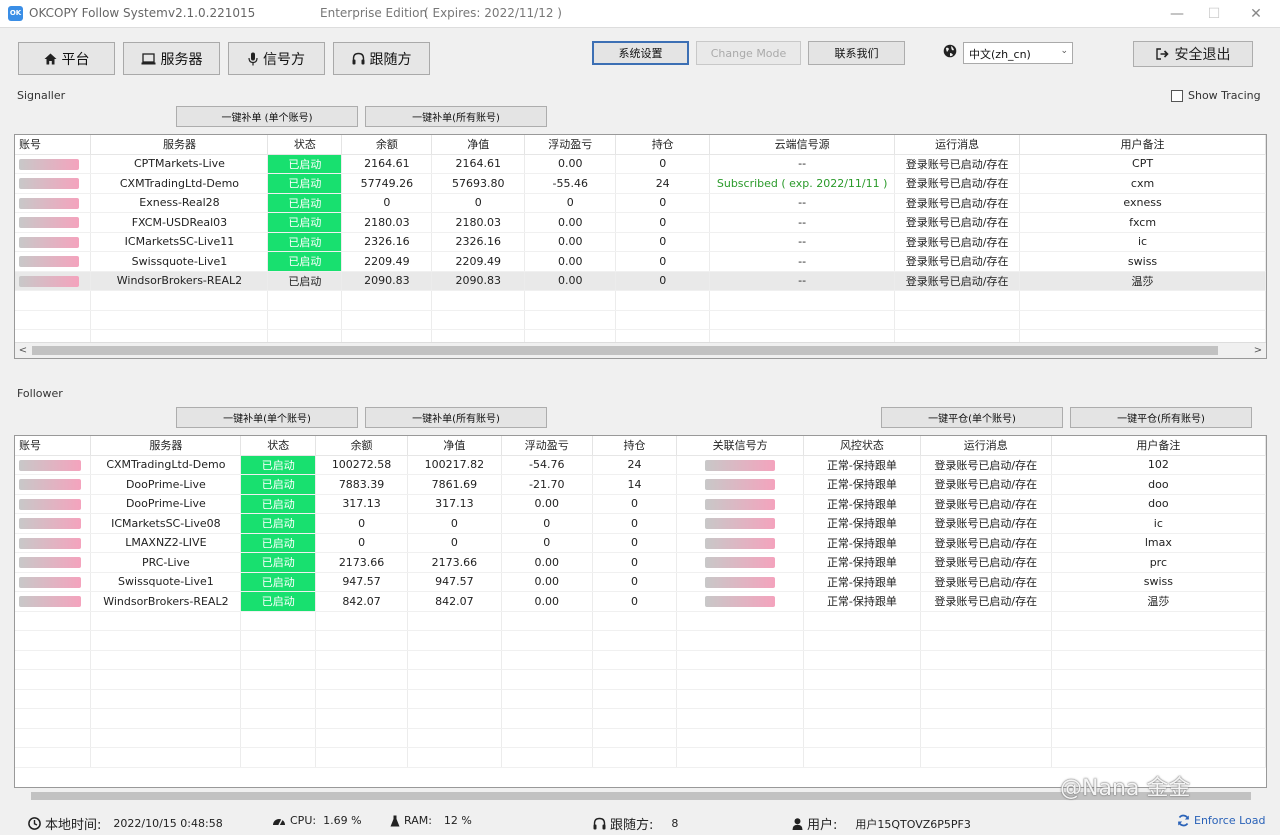 This screenshot has width=1280, height=835. I want to click on contact-us-button: 联系我们, so click(856, 53).